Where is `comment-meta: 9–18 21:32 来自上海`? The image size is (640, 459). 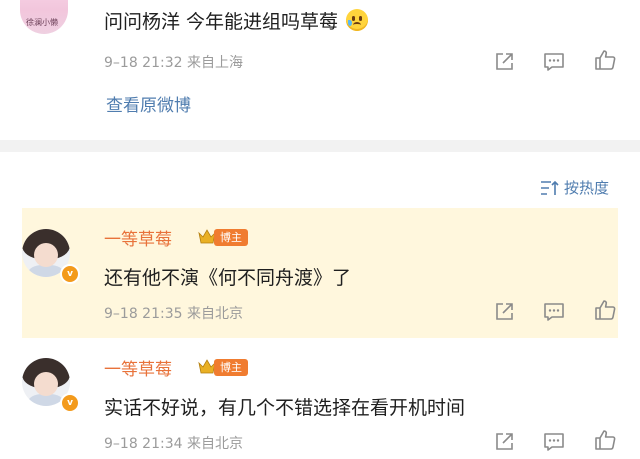
comment-meta: 9–18 21:32 来自上海 is located at coordinates (173, 63).